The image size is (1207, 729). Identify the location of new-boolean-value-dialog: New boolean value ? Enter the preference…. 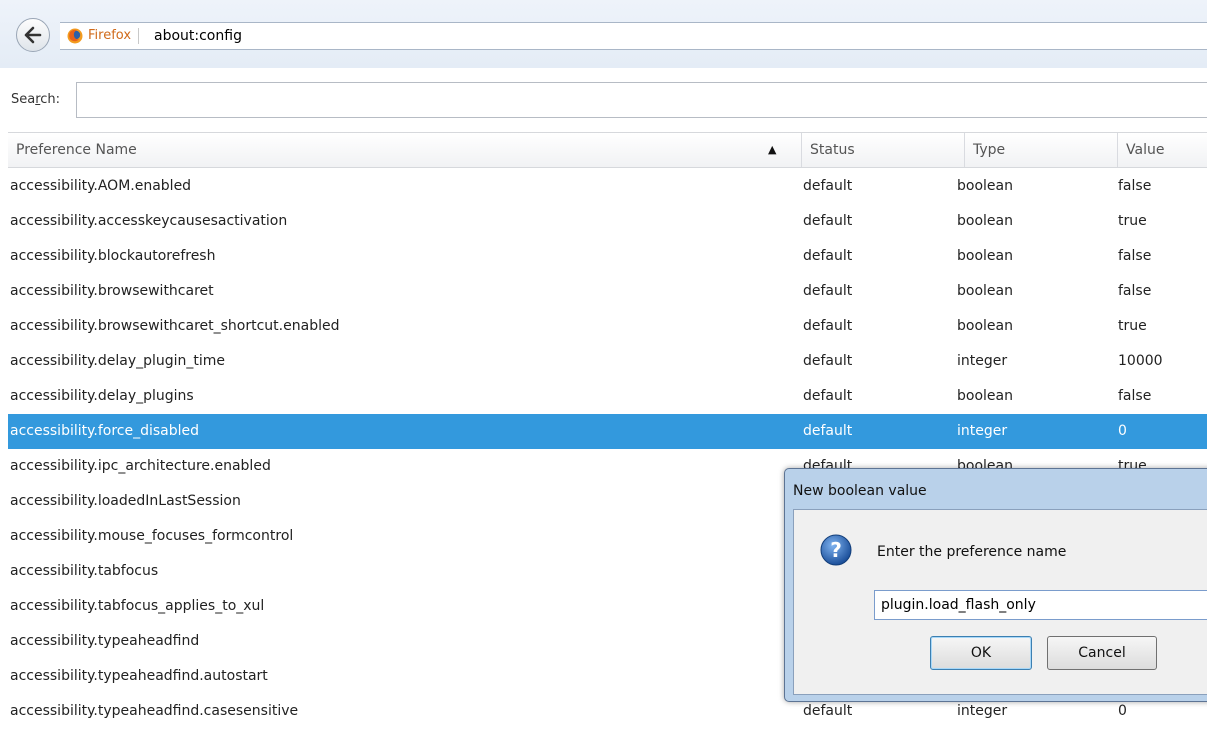
(995, 585).